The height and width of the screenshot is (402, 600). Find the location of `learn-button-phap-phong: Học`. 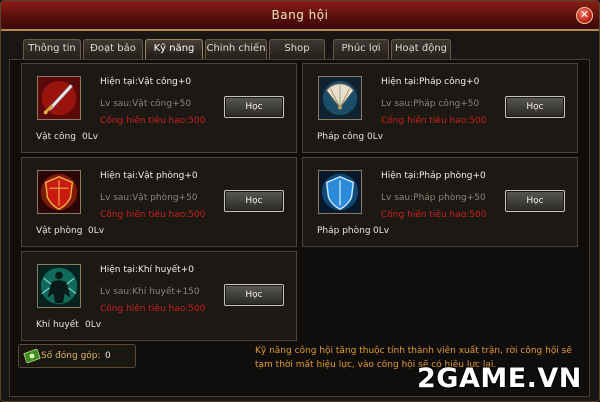

learn-button-phap-phong: Học is located at coordinates (535, 201).